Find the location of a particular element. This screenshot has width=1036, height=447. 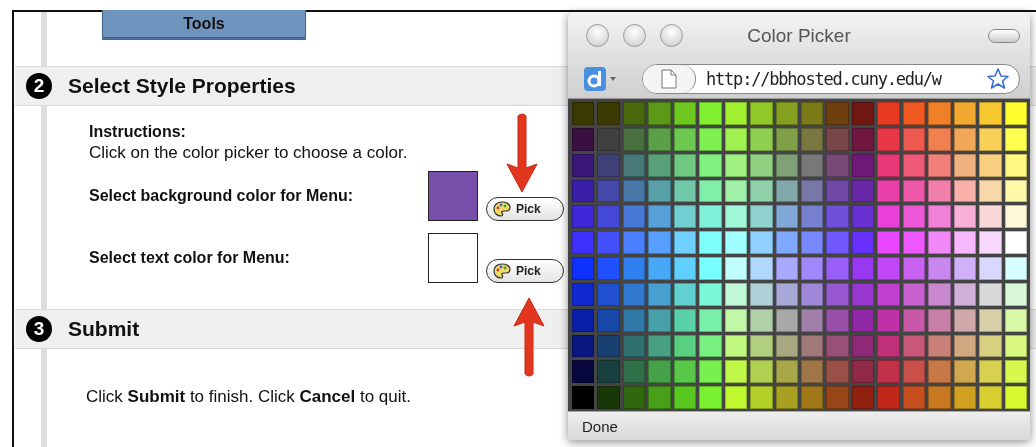

section-title: Select Style Properties is located at coordinates (182, 86).